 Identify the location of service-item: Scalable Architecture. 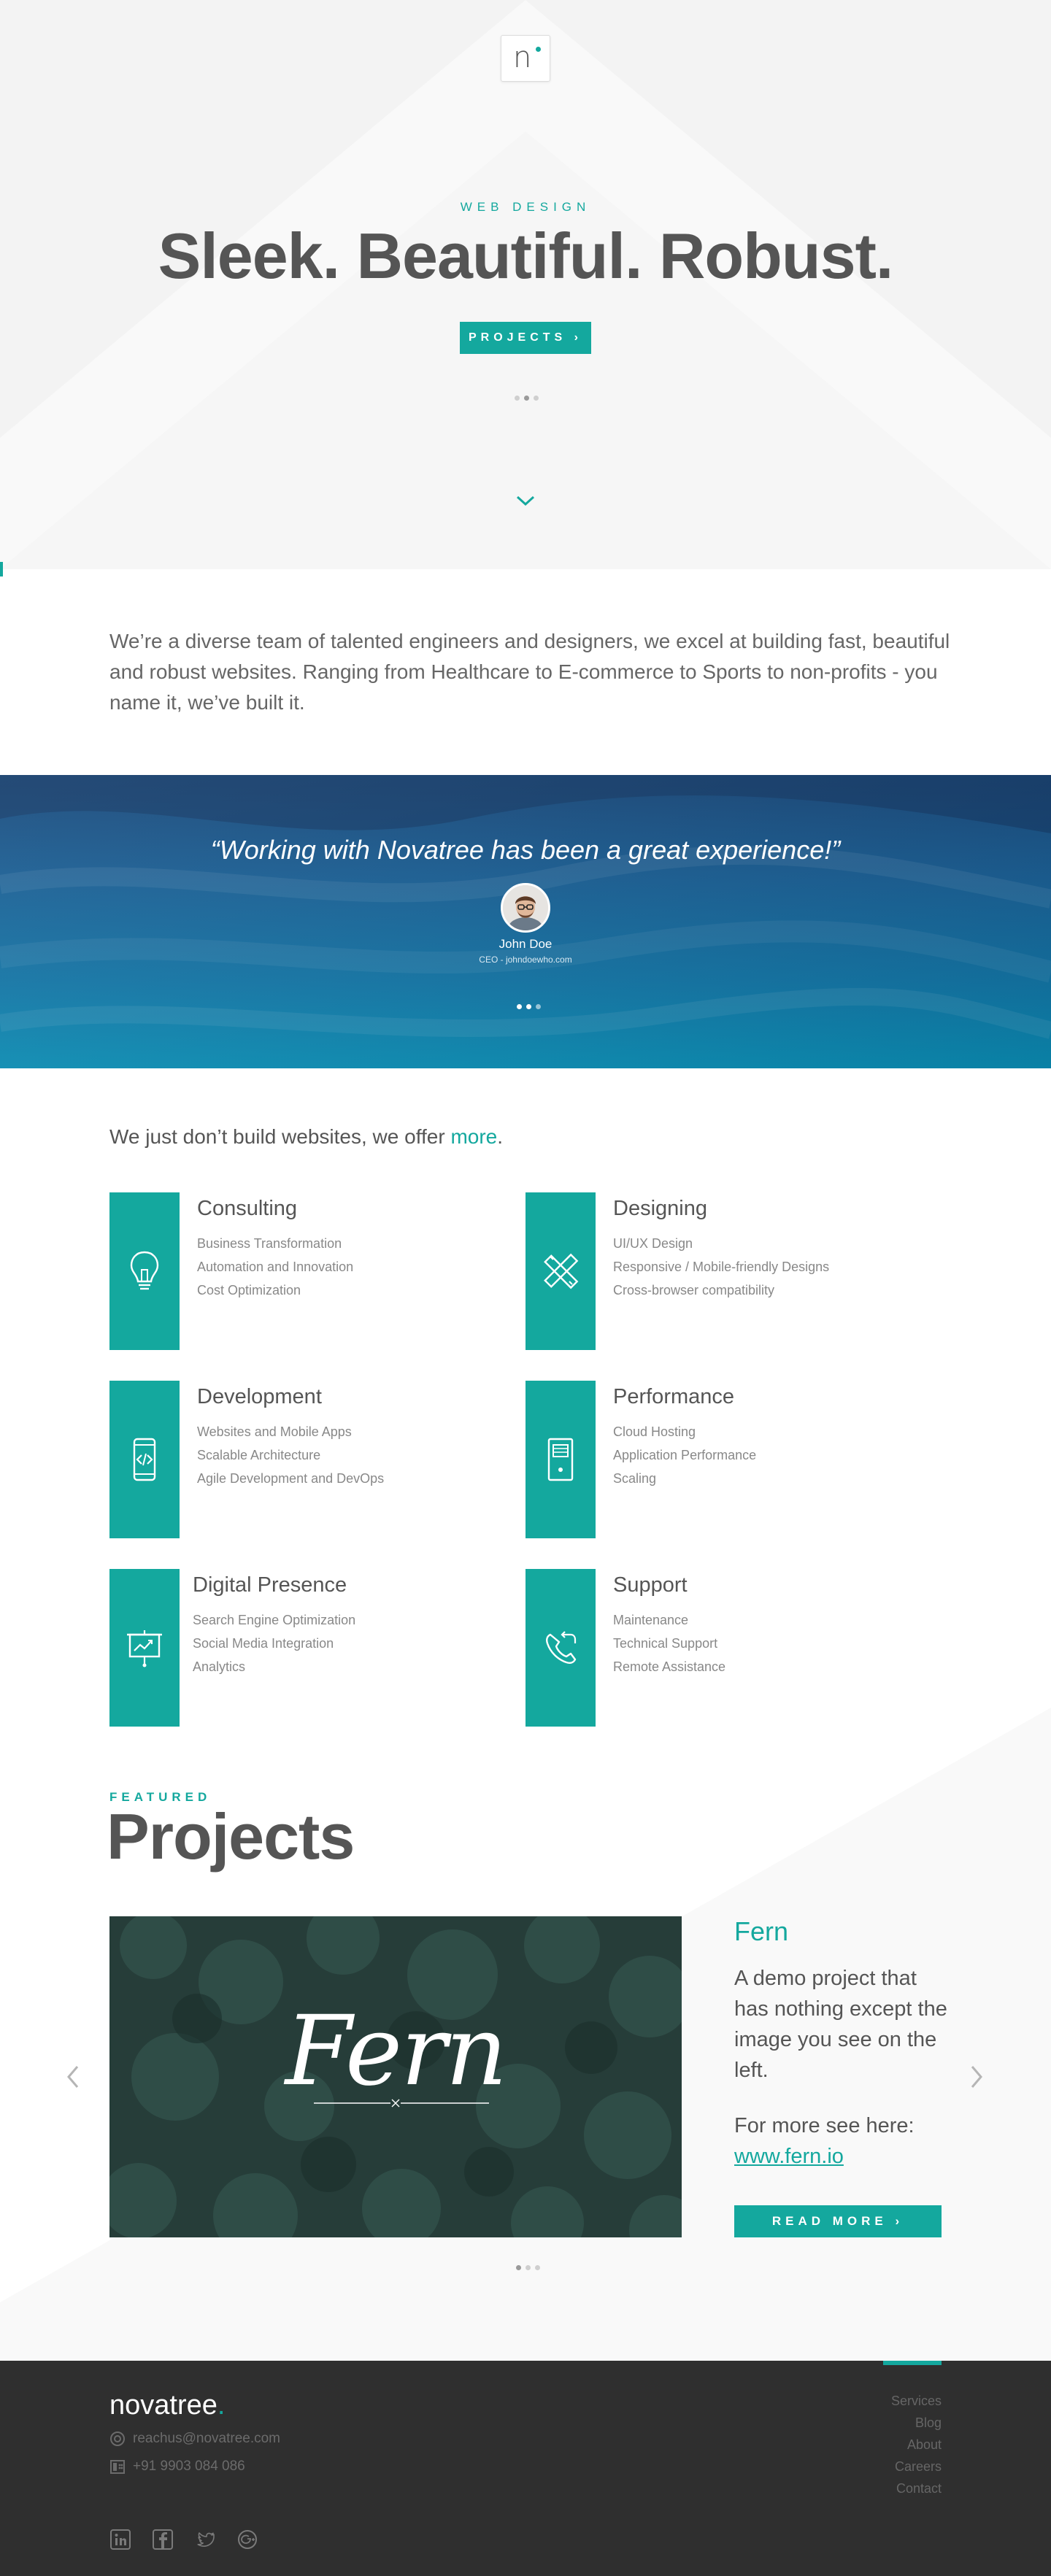
(259, 1455).